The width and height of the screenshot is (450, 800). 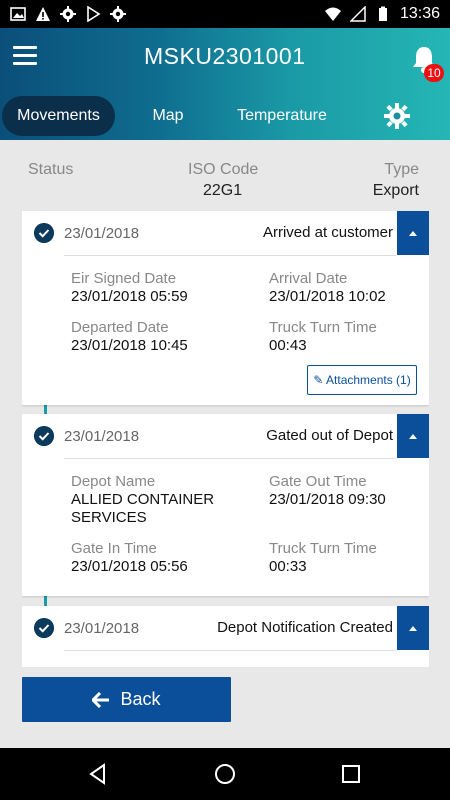 What do you see at coordinates (434, 73) in the screenshot?
I see `notification-badge: 10` at bounding box center [434, 73].